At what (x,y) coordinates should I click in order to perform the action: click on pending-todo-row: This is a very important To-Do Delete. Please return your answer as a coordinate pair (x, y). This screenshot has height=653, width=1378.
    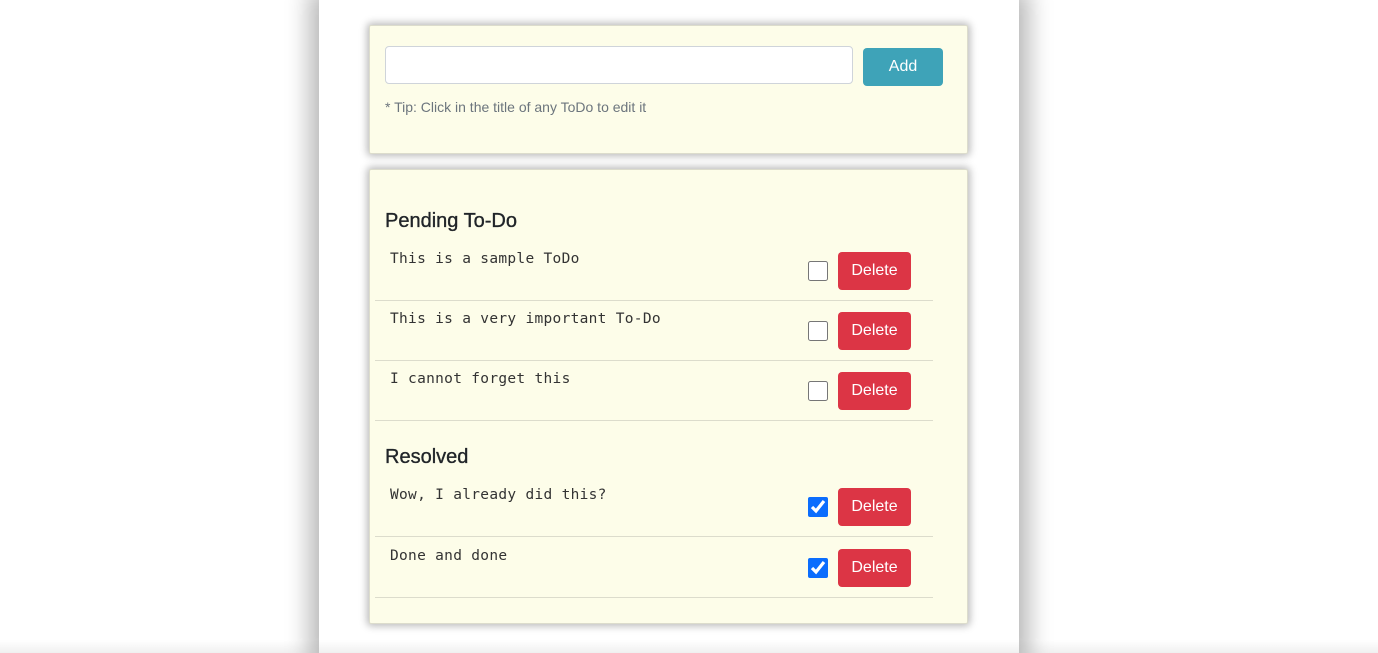
    Looking at the image, I should click on (654, 331).